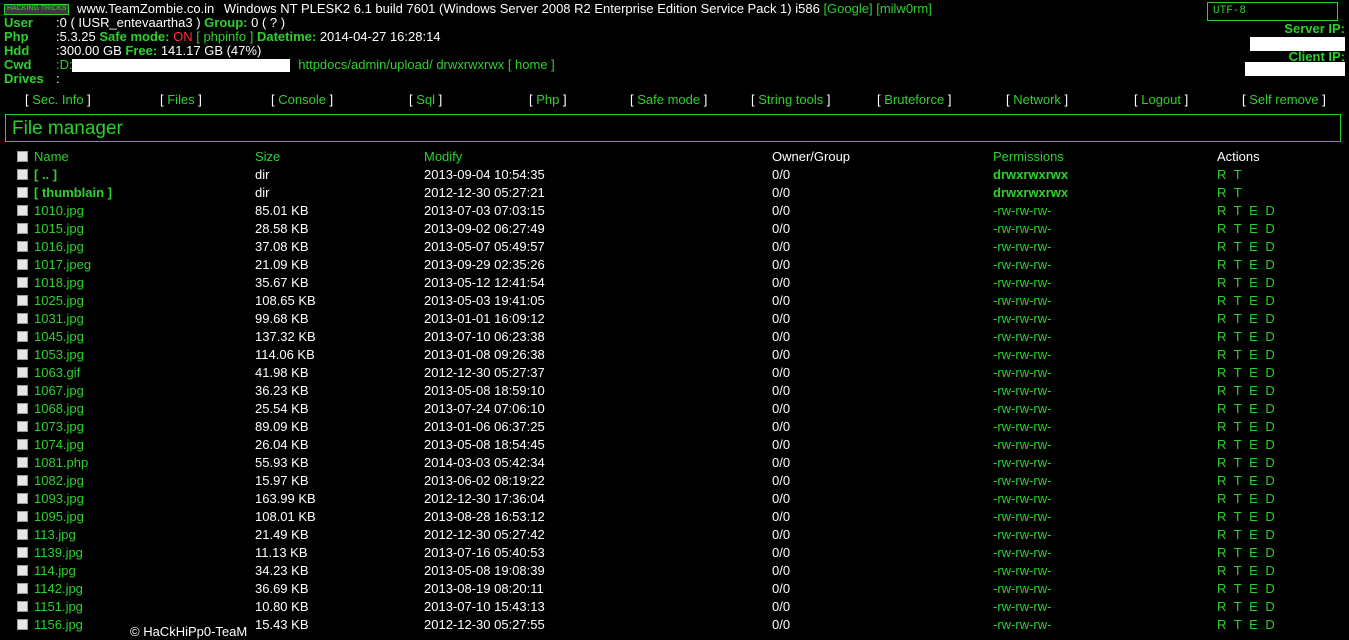 The height and width of the screenshot is (640, 1349). Describe the element at coordinates (59, 247) in the screenshot. I see `file-name-link: 1016.jpg` at that location.